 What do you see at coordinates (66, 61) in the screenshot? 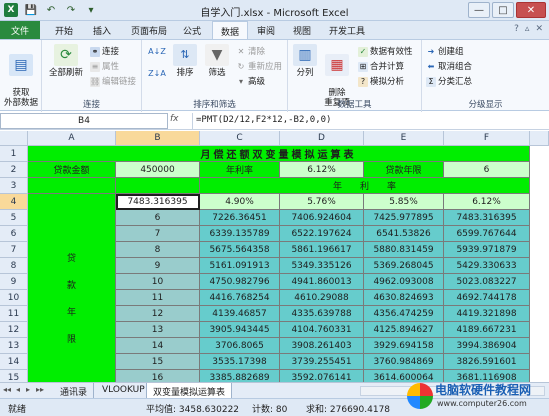
I see `refresh-all-button: ⟳ 全部刷新` at bounding box center [66, 61].